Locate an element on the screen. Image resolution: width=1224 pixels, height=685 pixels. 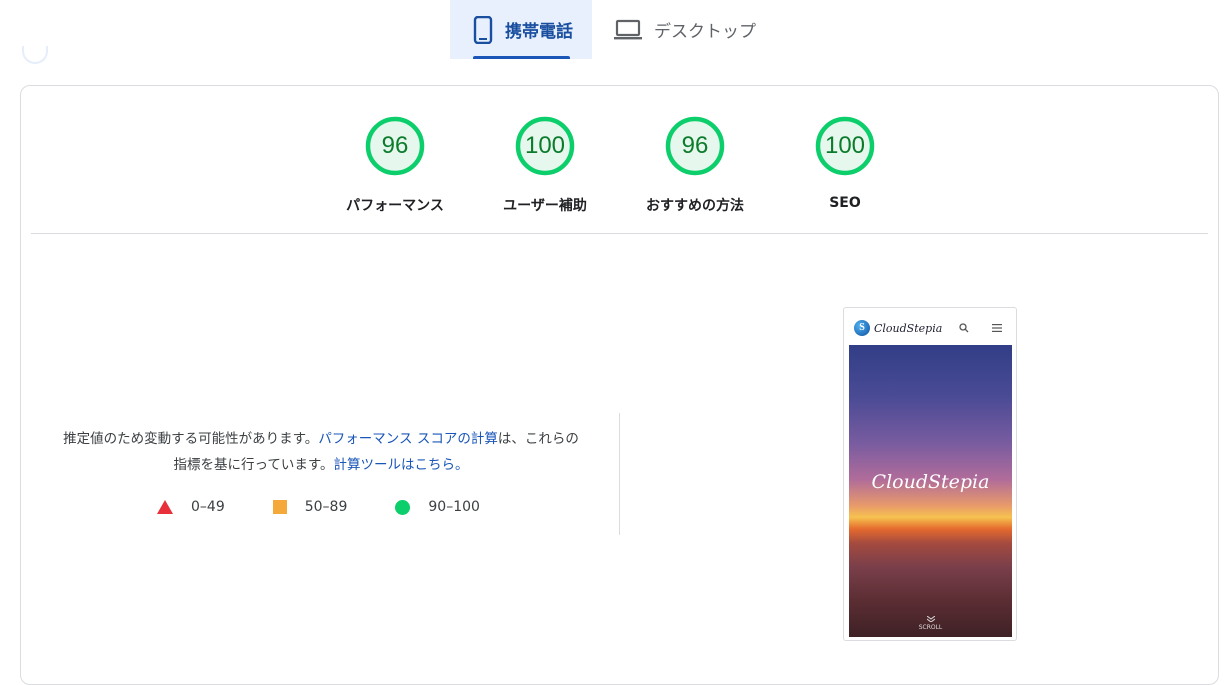
site-name: CloudStepia is located at coordinates (908, 328).